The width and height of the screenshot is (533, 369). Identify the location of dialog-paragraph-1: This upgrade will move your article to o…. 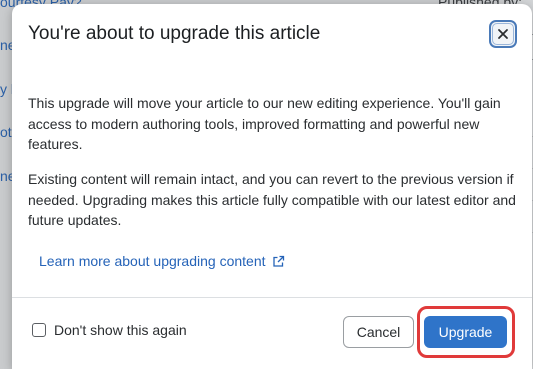
(264, 123).